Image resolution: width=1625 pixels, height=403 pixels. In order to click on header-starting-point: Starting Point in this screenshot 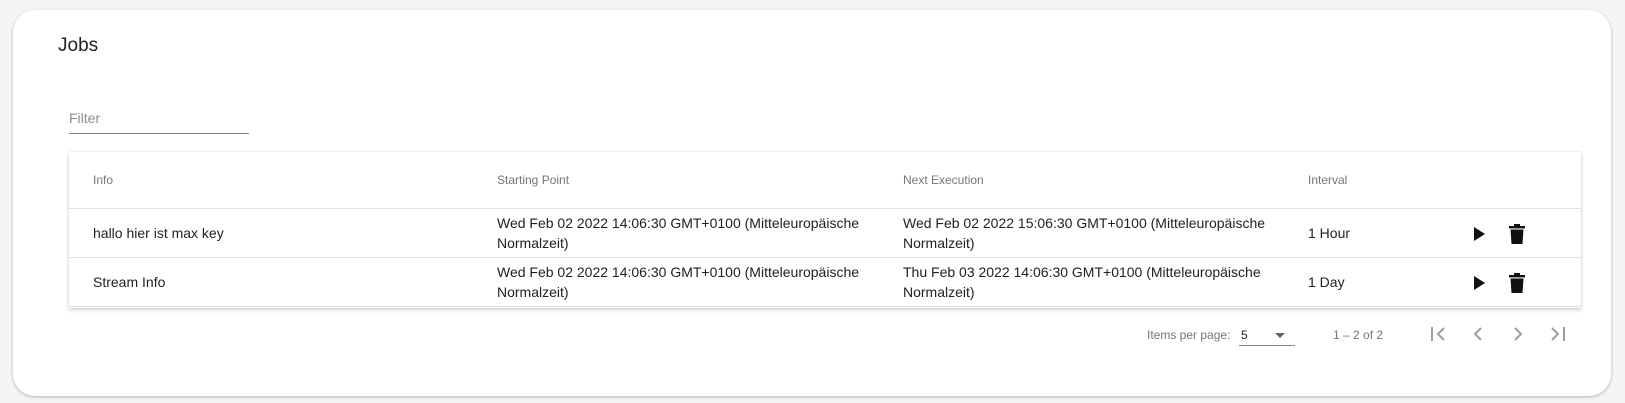, I will do `click(533, 180)`.